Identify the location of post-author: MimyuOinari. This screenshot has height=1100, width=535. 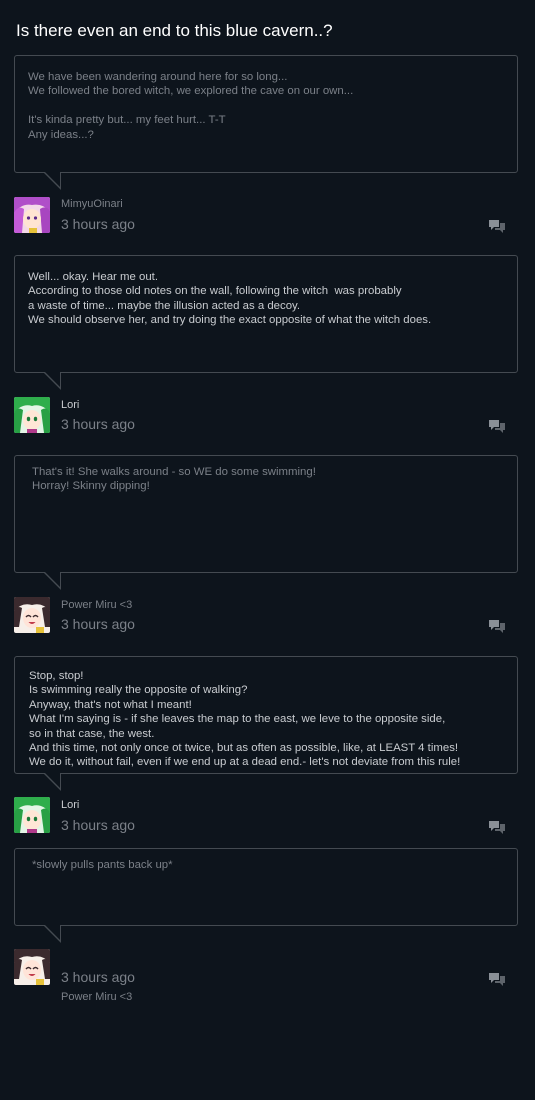
(92, 204).